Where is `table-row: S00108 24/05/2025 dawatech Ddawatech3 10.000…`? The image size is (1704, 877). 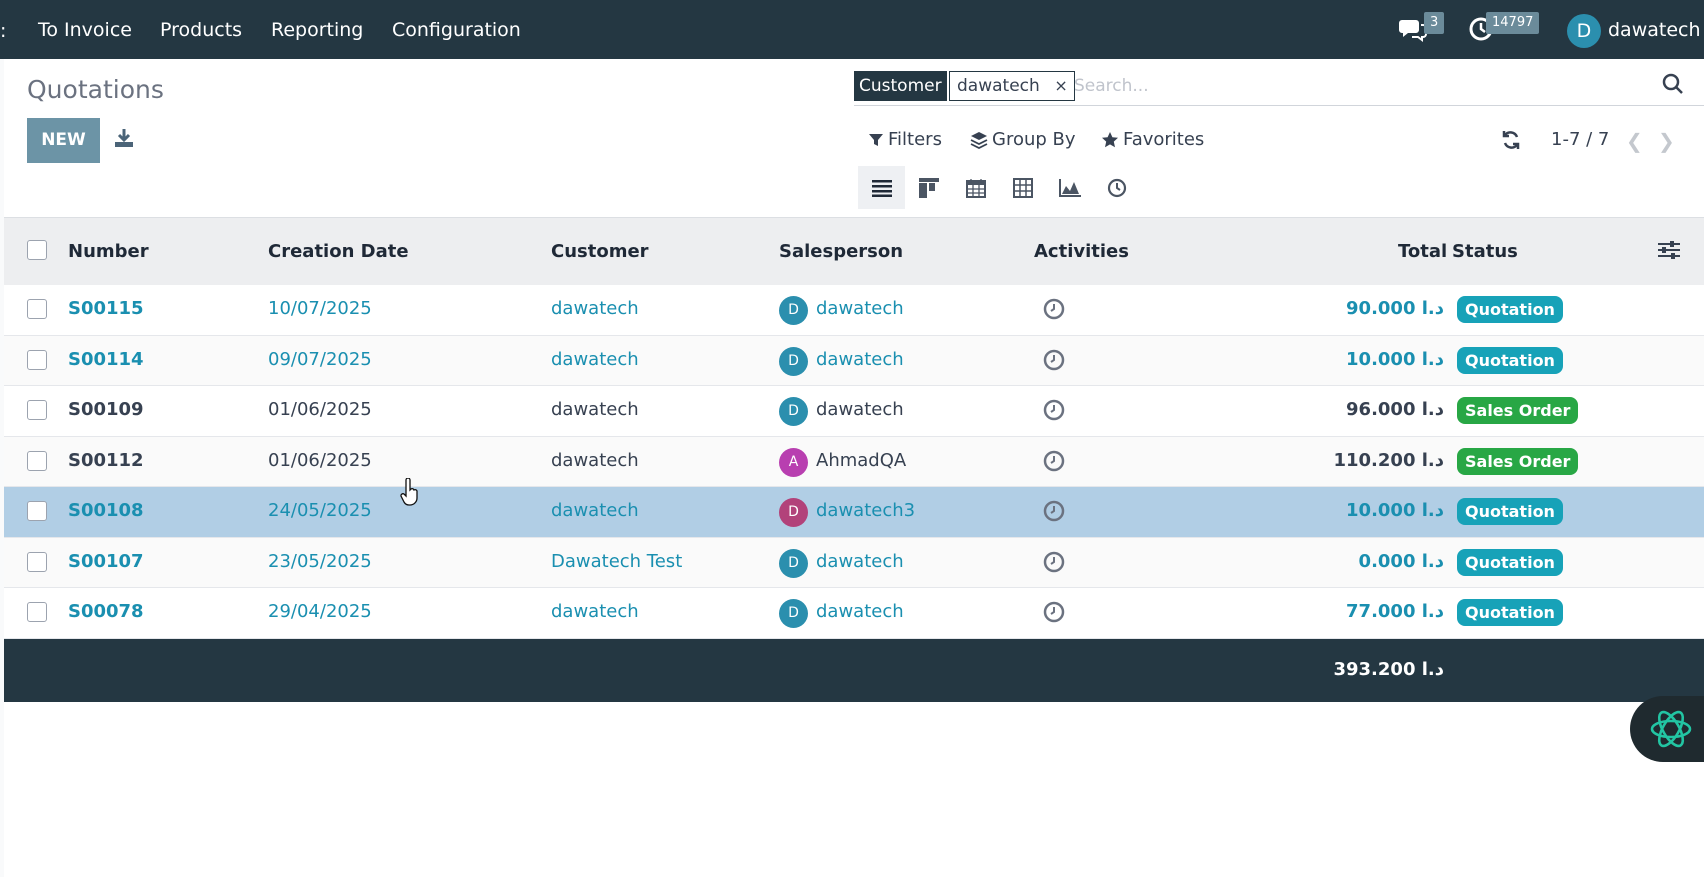 table-row: S00108 24/05/2025 dawatech Ddawatech3 10.000… is located at coordinates (854, 512).